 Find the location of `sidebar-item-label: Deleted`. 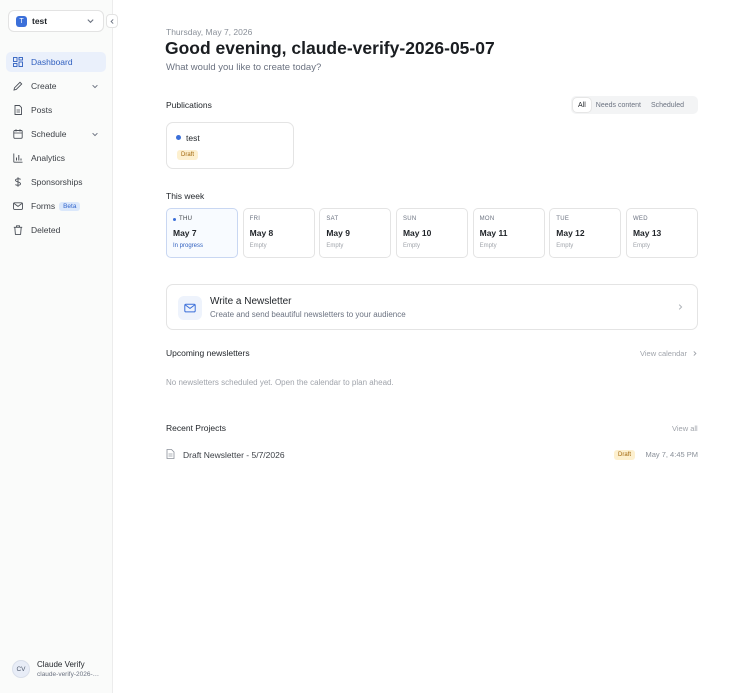

sidebar-item-label: Deleted is located at coordinates (46, 230).